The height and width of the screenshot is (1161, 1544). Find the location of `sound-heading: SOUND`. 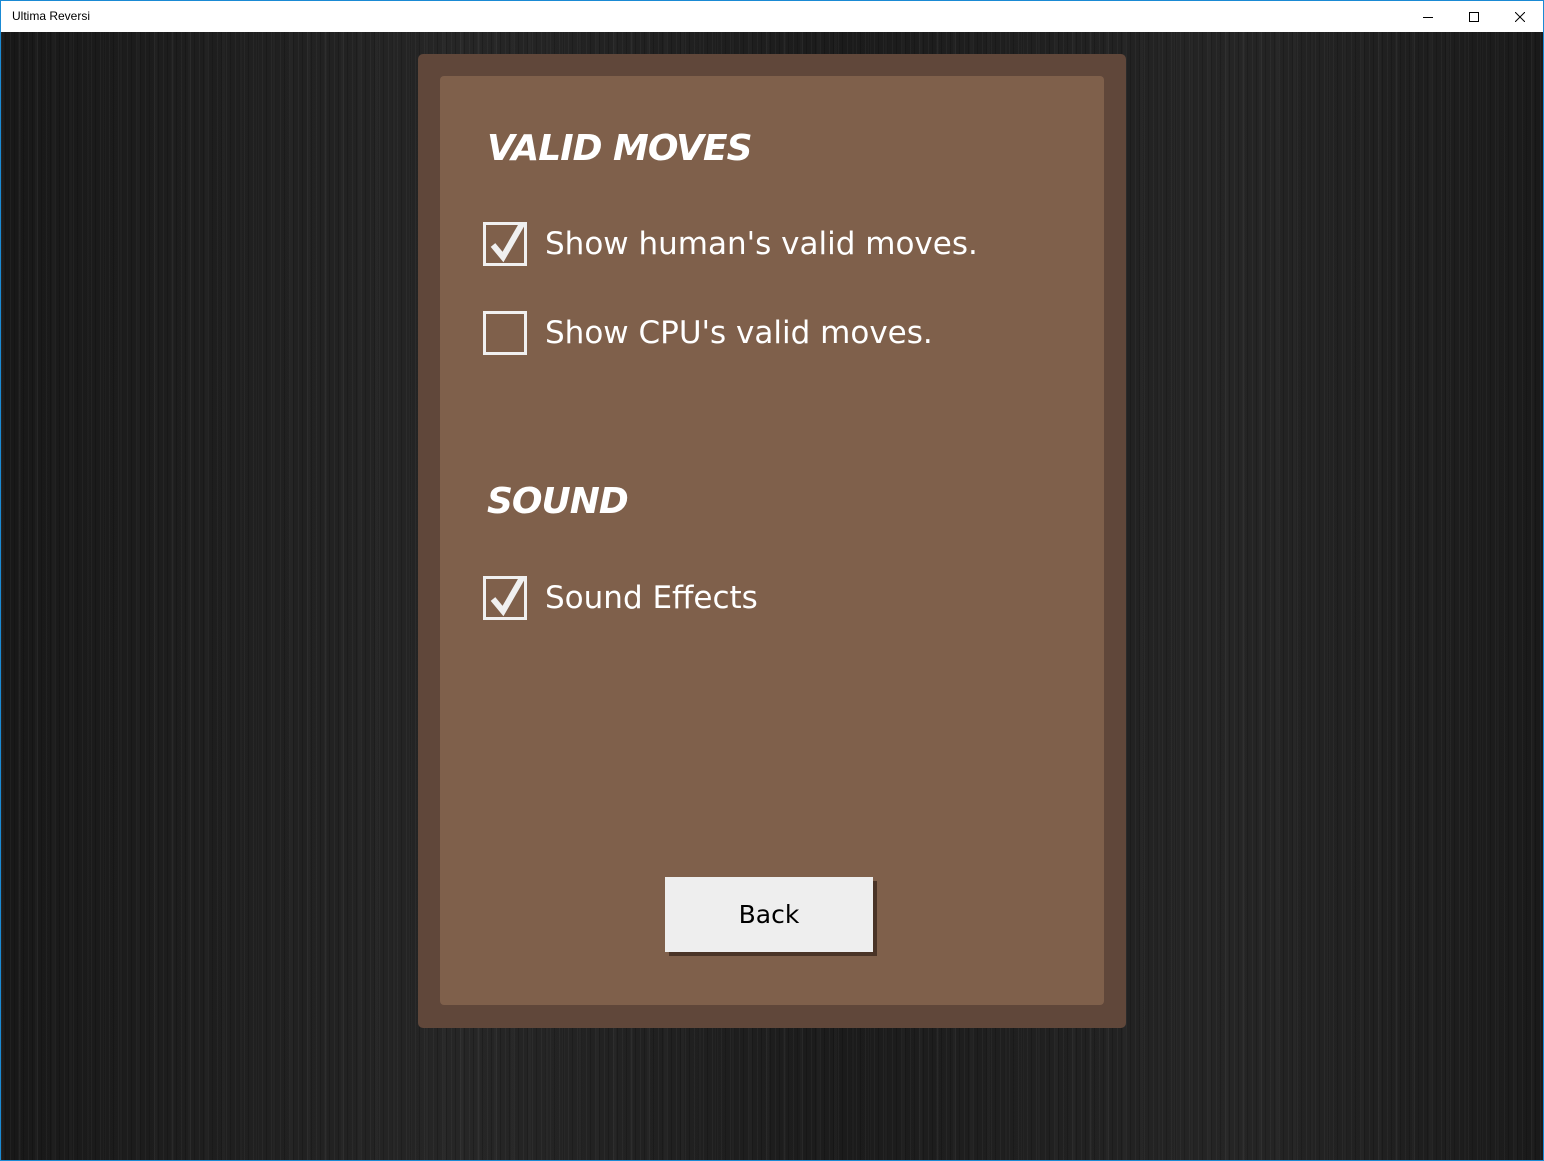

sound-heading: SOUND is located at coordinates (558, 501).